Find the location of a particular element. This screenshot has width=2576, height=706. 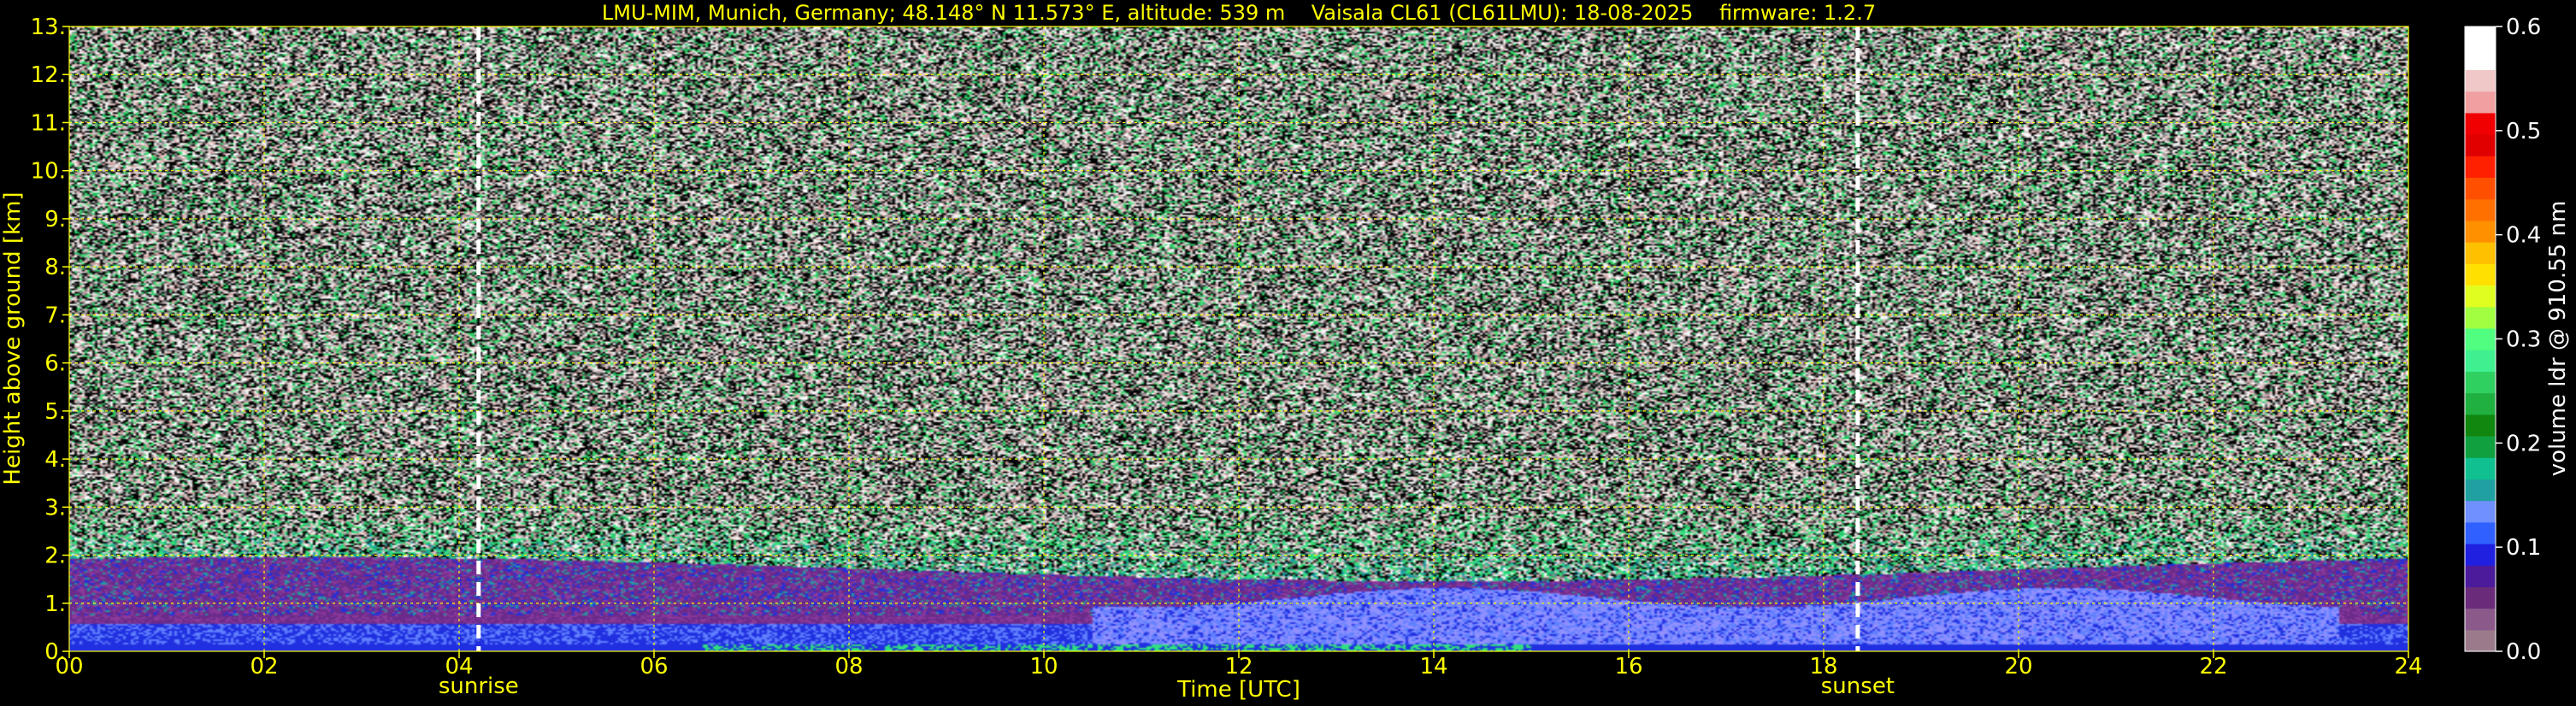

x-tick-label: 22 is located at coordinates (2213, 667).